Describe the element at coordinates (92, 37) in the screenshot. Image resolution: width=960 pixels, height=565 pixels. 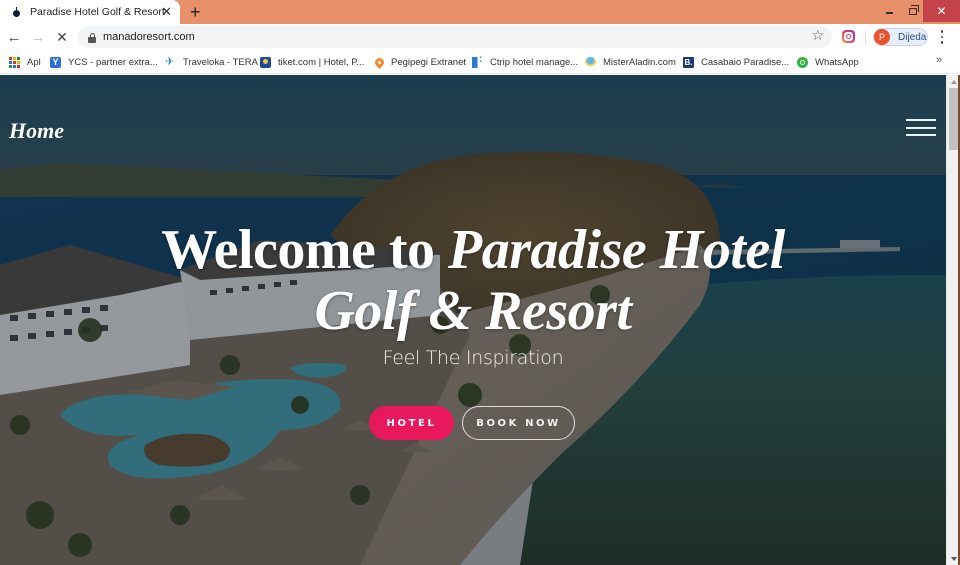
I see `lock-icon` at that location.